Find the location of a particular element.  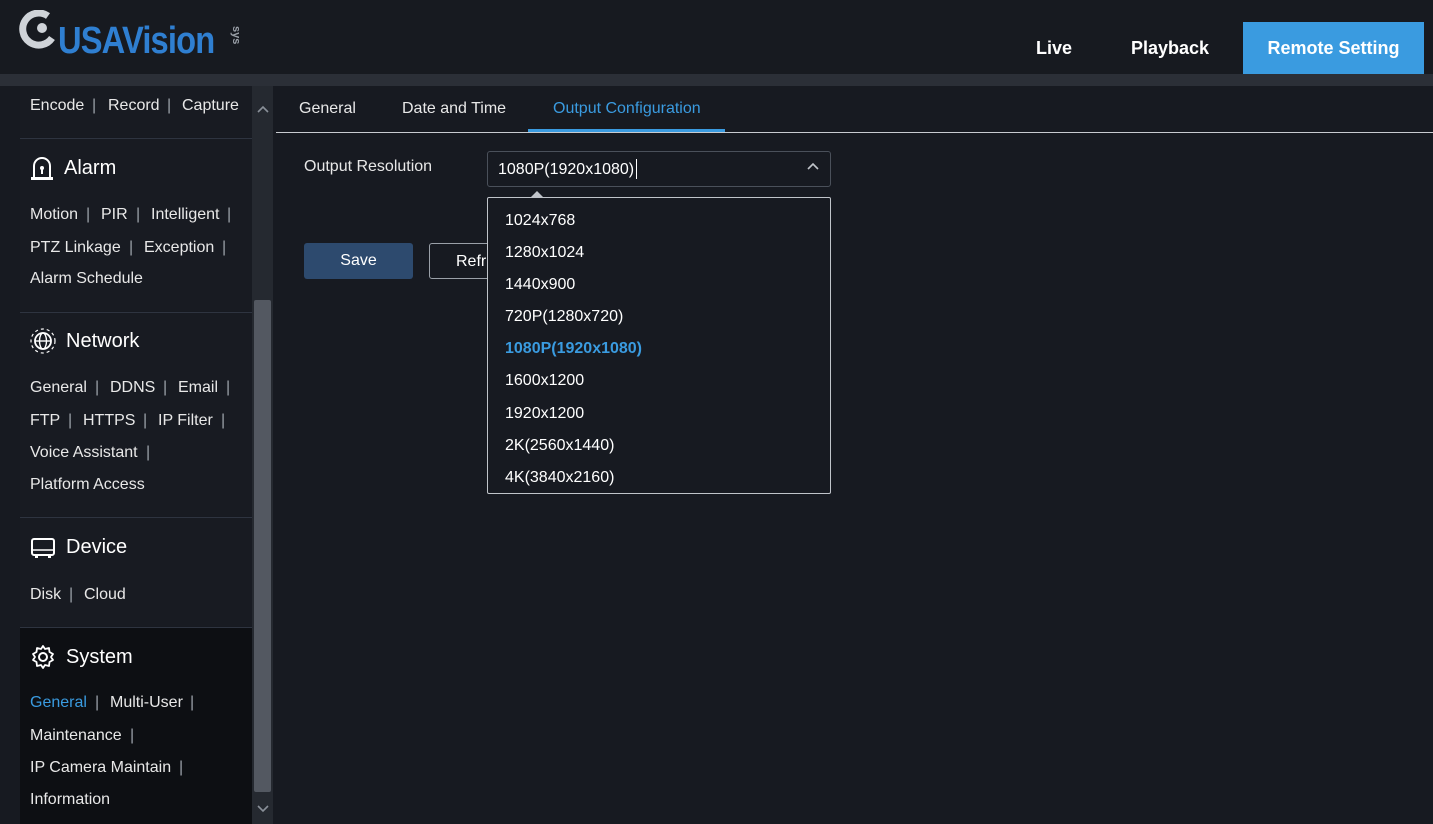

sidebar-item-multi-user: Multi-User is located at coordinates (146, 703).